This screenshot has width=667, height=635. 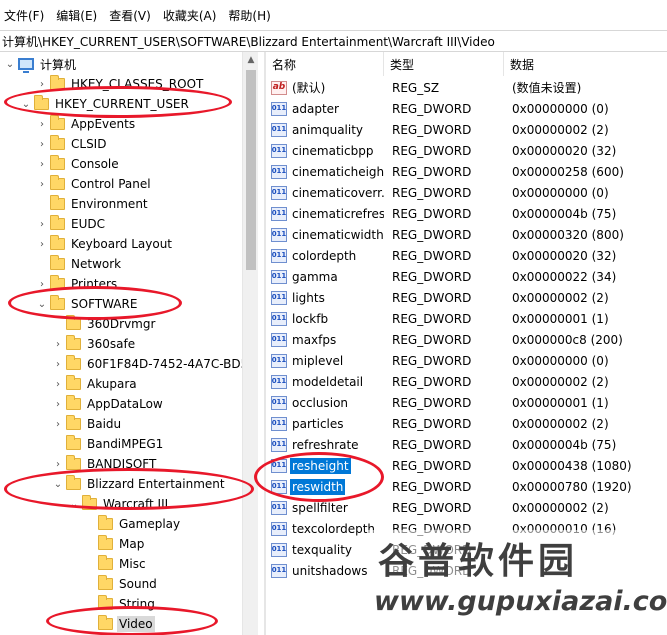 I want to click on tree-node-label: CLSID, so click(x=89, y=144).